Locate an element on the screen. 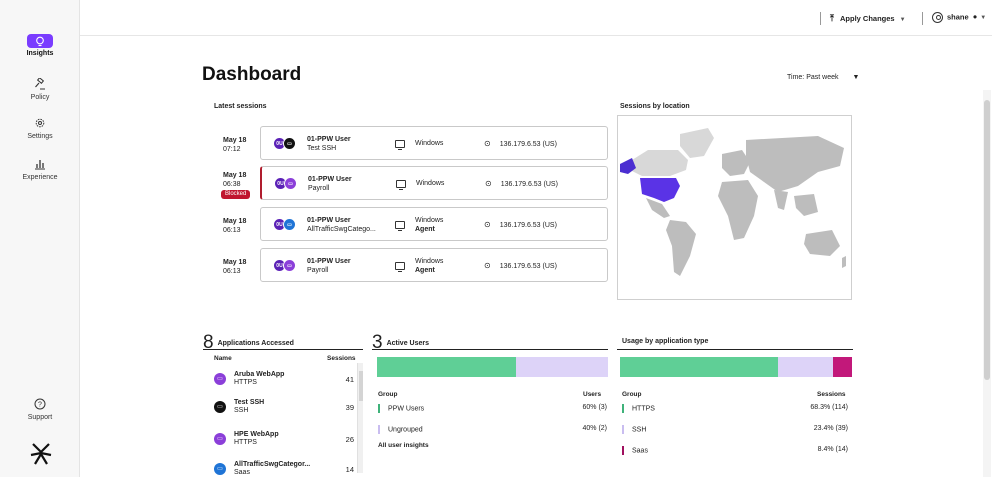 The width and height of the screenshot is (992, 477). active-users-bar is located at coordinates (492, 367).